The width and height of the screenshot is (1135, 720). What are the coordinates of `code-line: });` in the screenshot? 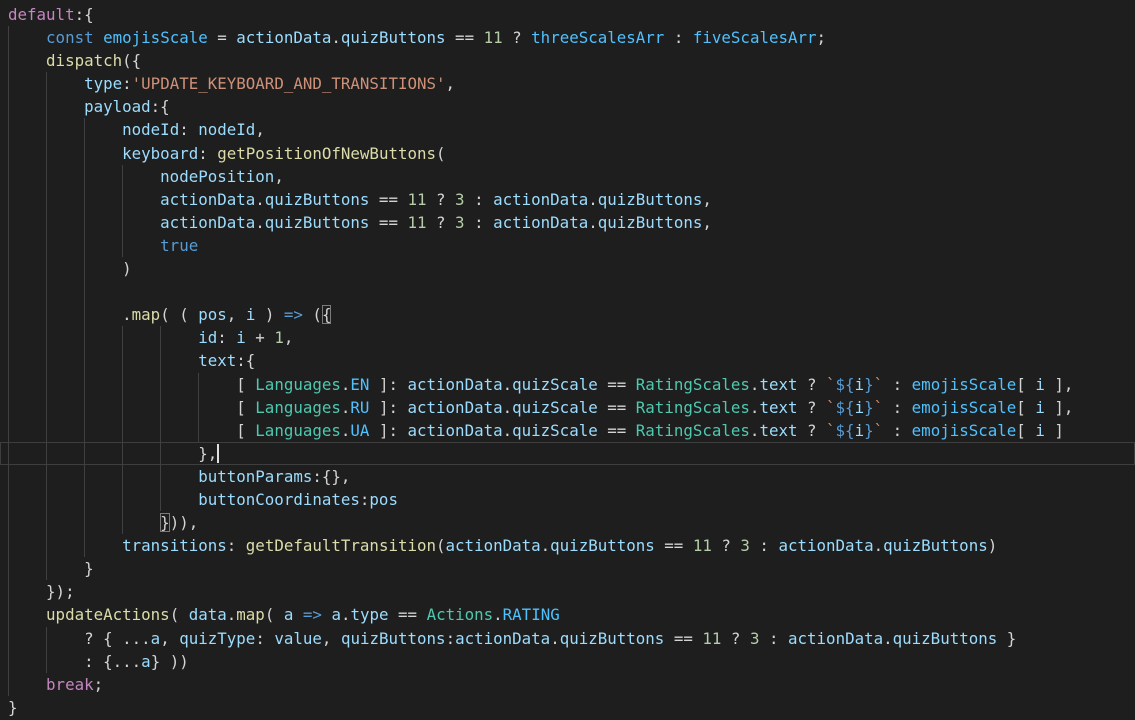 It's located at (567, 592).